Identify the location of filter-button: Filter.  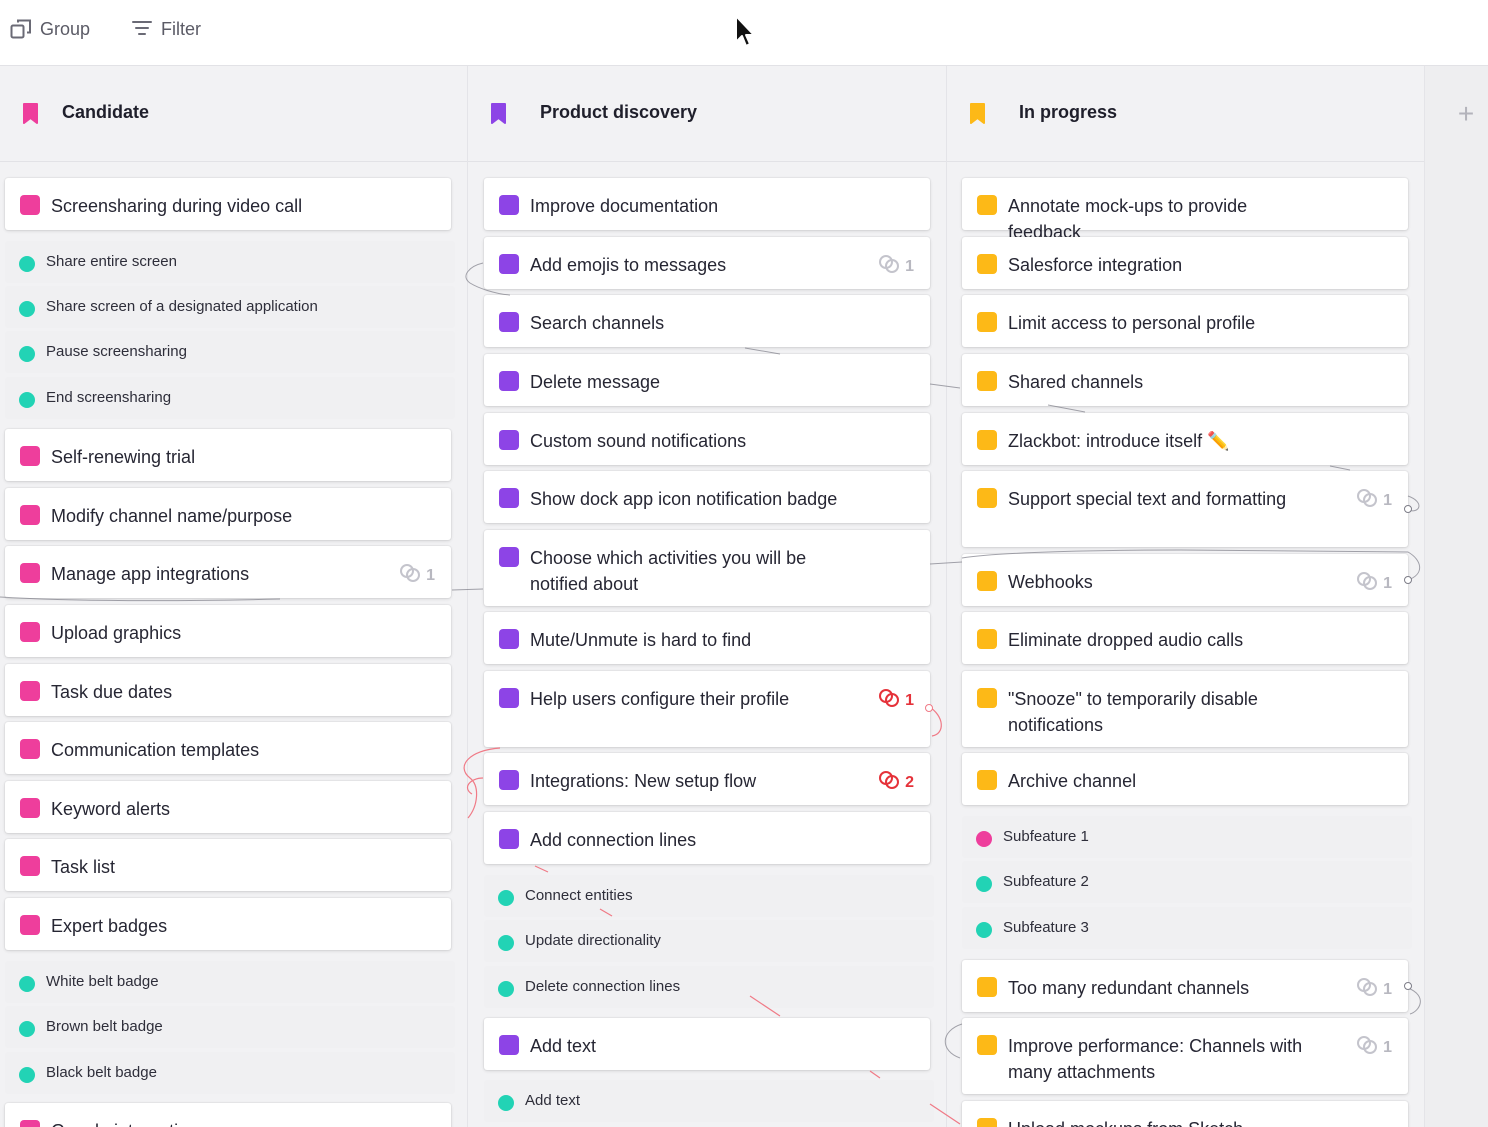
(166, 29).